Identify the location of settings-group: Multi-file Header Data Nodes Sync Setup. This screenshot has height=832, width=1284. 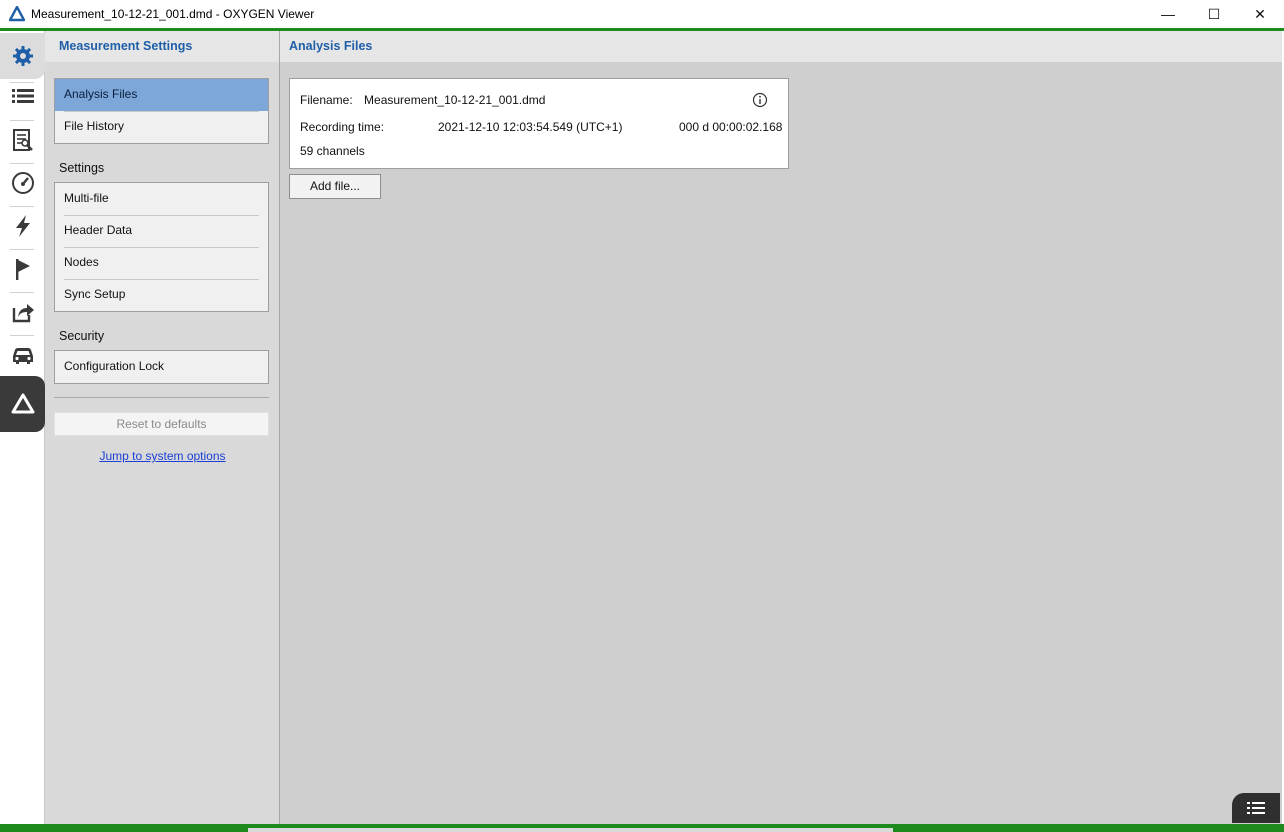
(161, 247).